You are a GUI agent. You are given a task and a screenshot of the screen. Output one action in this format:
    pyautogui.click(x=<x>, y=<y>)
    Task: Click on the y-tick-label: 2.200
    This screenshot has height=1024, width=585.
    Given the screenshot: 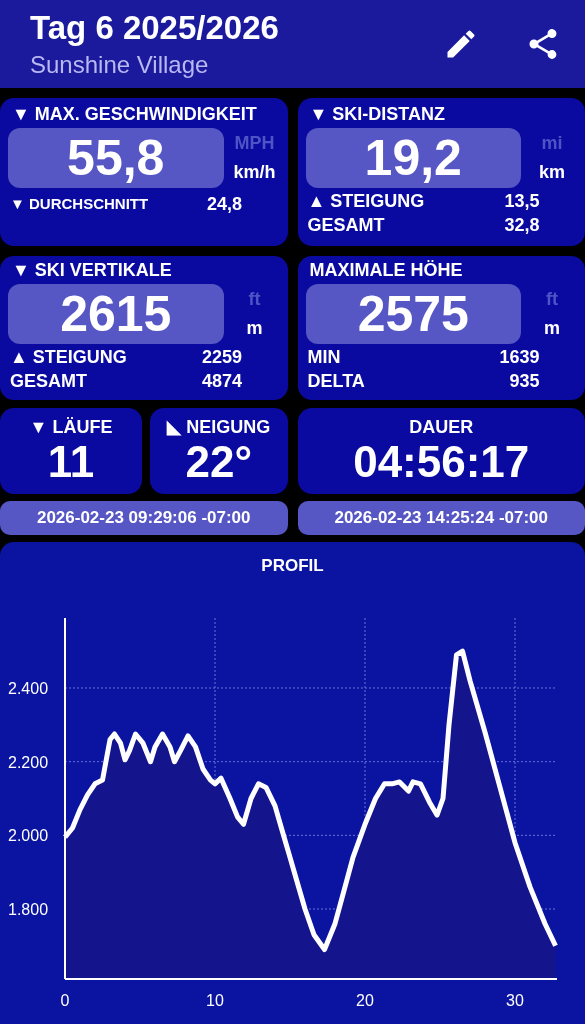 What is the action you would take?
    pyautogui.click(x=28, y=762)
    